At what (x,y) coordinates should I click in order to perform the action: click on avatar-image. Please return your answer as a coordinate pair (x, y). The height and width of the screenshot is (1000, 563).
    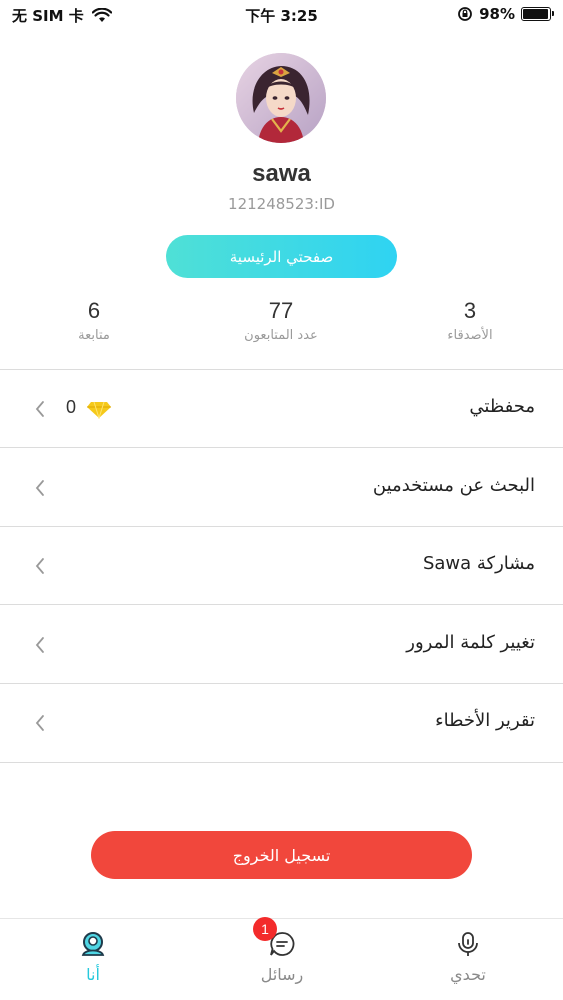
    Looking at the image, I should click on (281, 98).